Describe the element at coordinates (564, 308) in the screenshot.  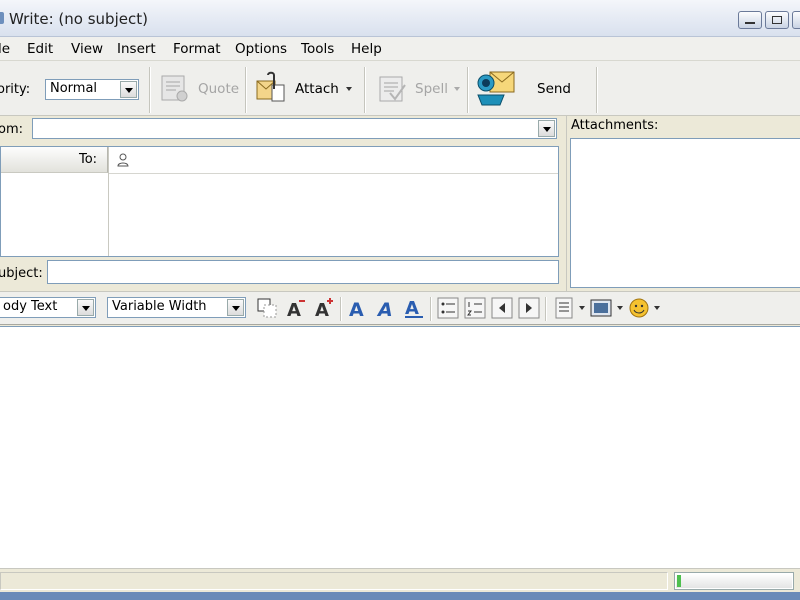
I see `align-icon` at that location.